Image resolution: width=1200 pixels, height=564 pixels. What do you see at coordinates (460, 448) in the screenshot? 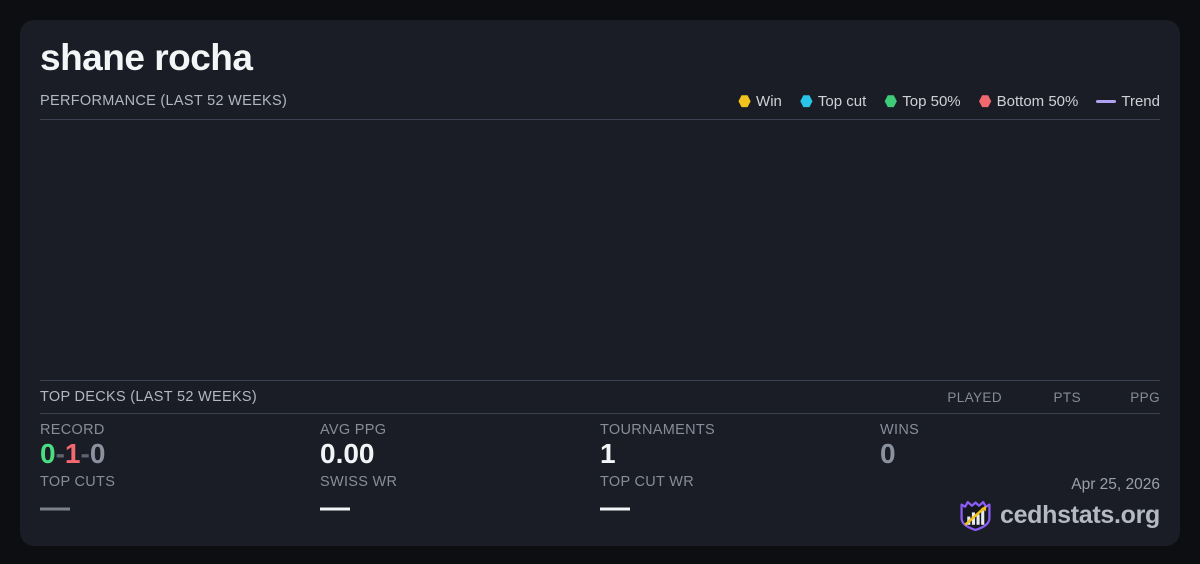
I see `stat-avg-ppg: AVG PPG 0.00` at bounding box center [460, 448].